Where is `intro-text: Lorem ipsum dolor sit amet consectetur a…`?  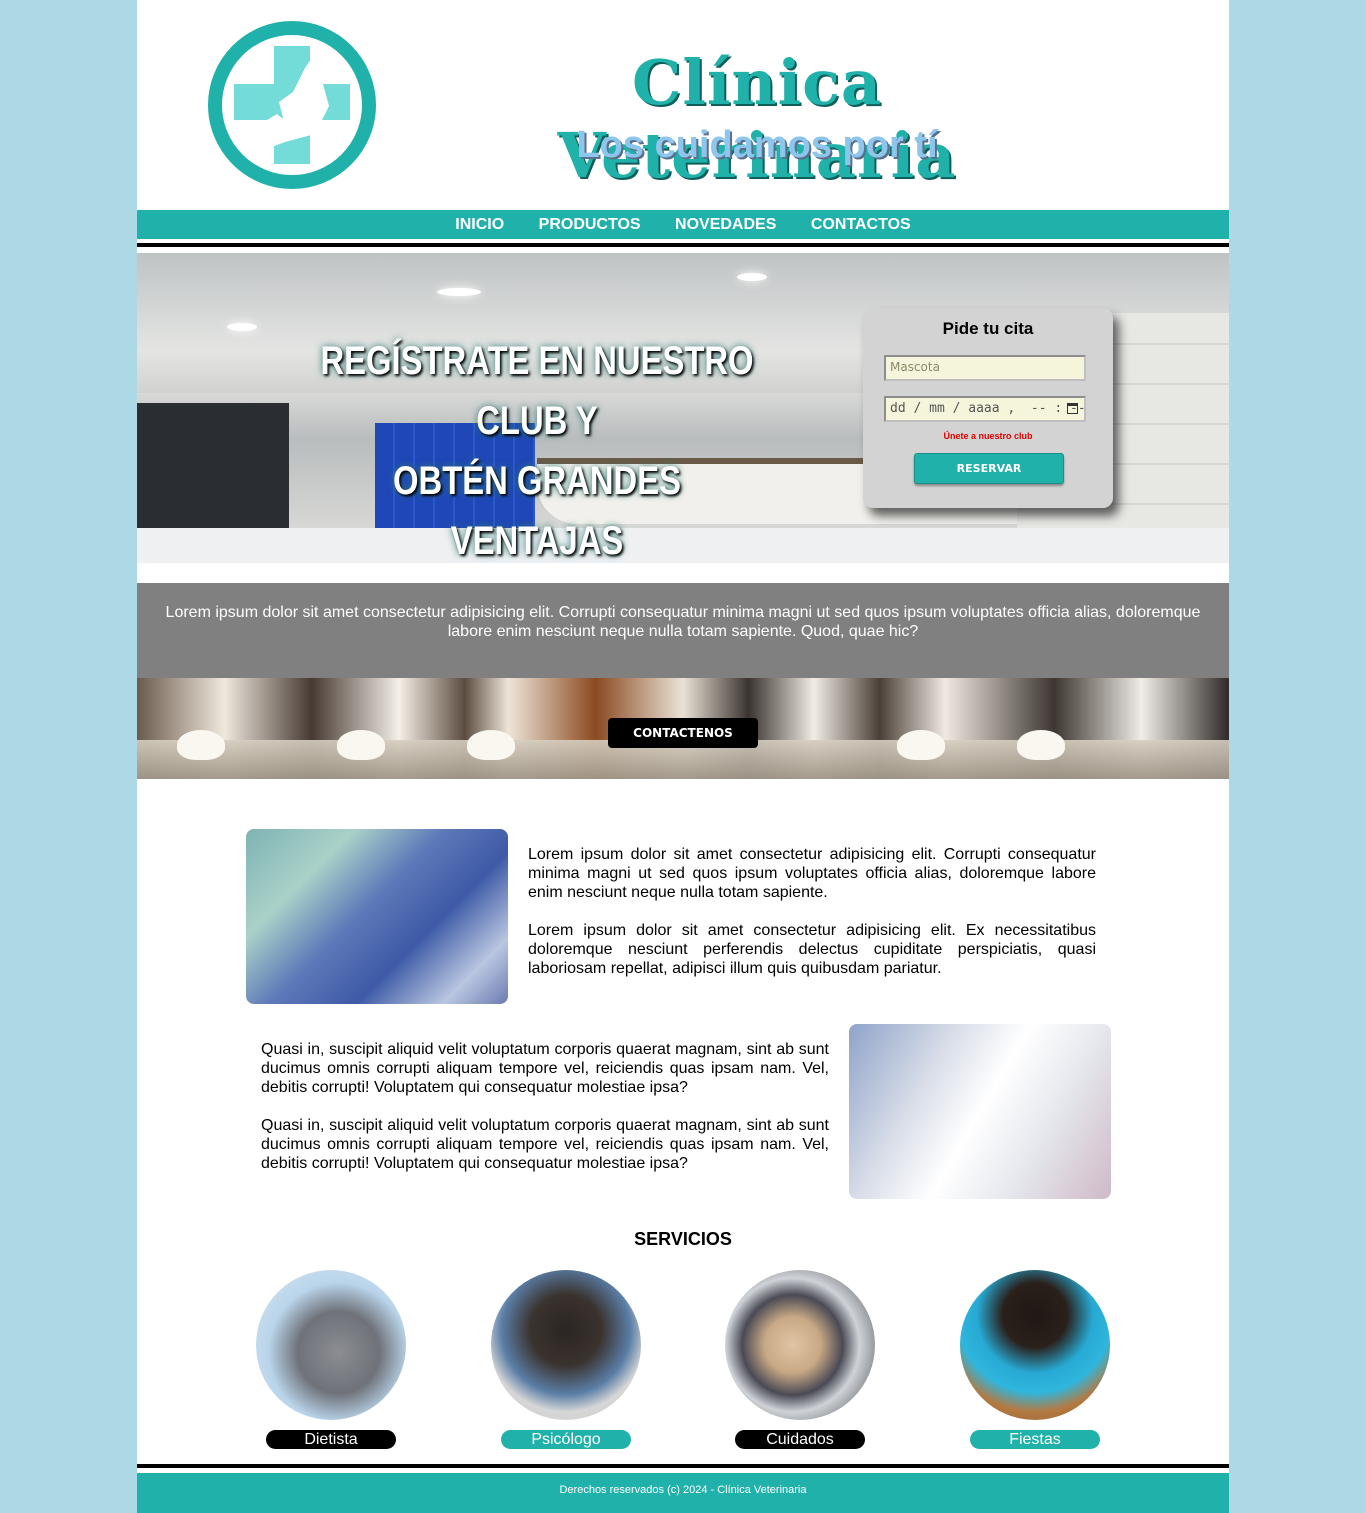
intro-text: Lorem ipsum dolor sit amet consectetur a… is located at coordinates (683, 622).